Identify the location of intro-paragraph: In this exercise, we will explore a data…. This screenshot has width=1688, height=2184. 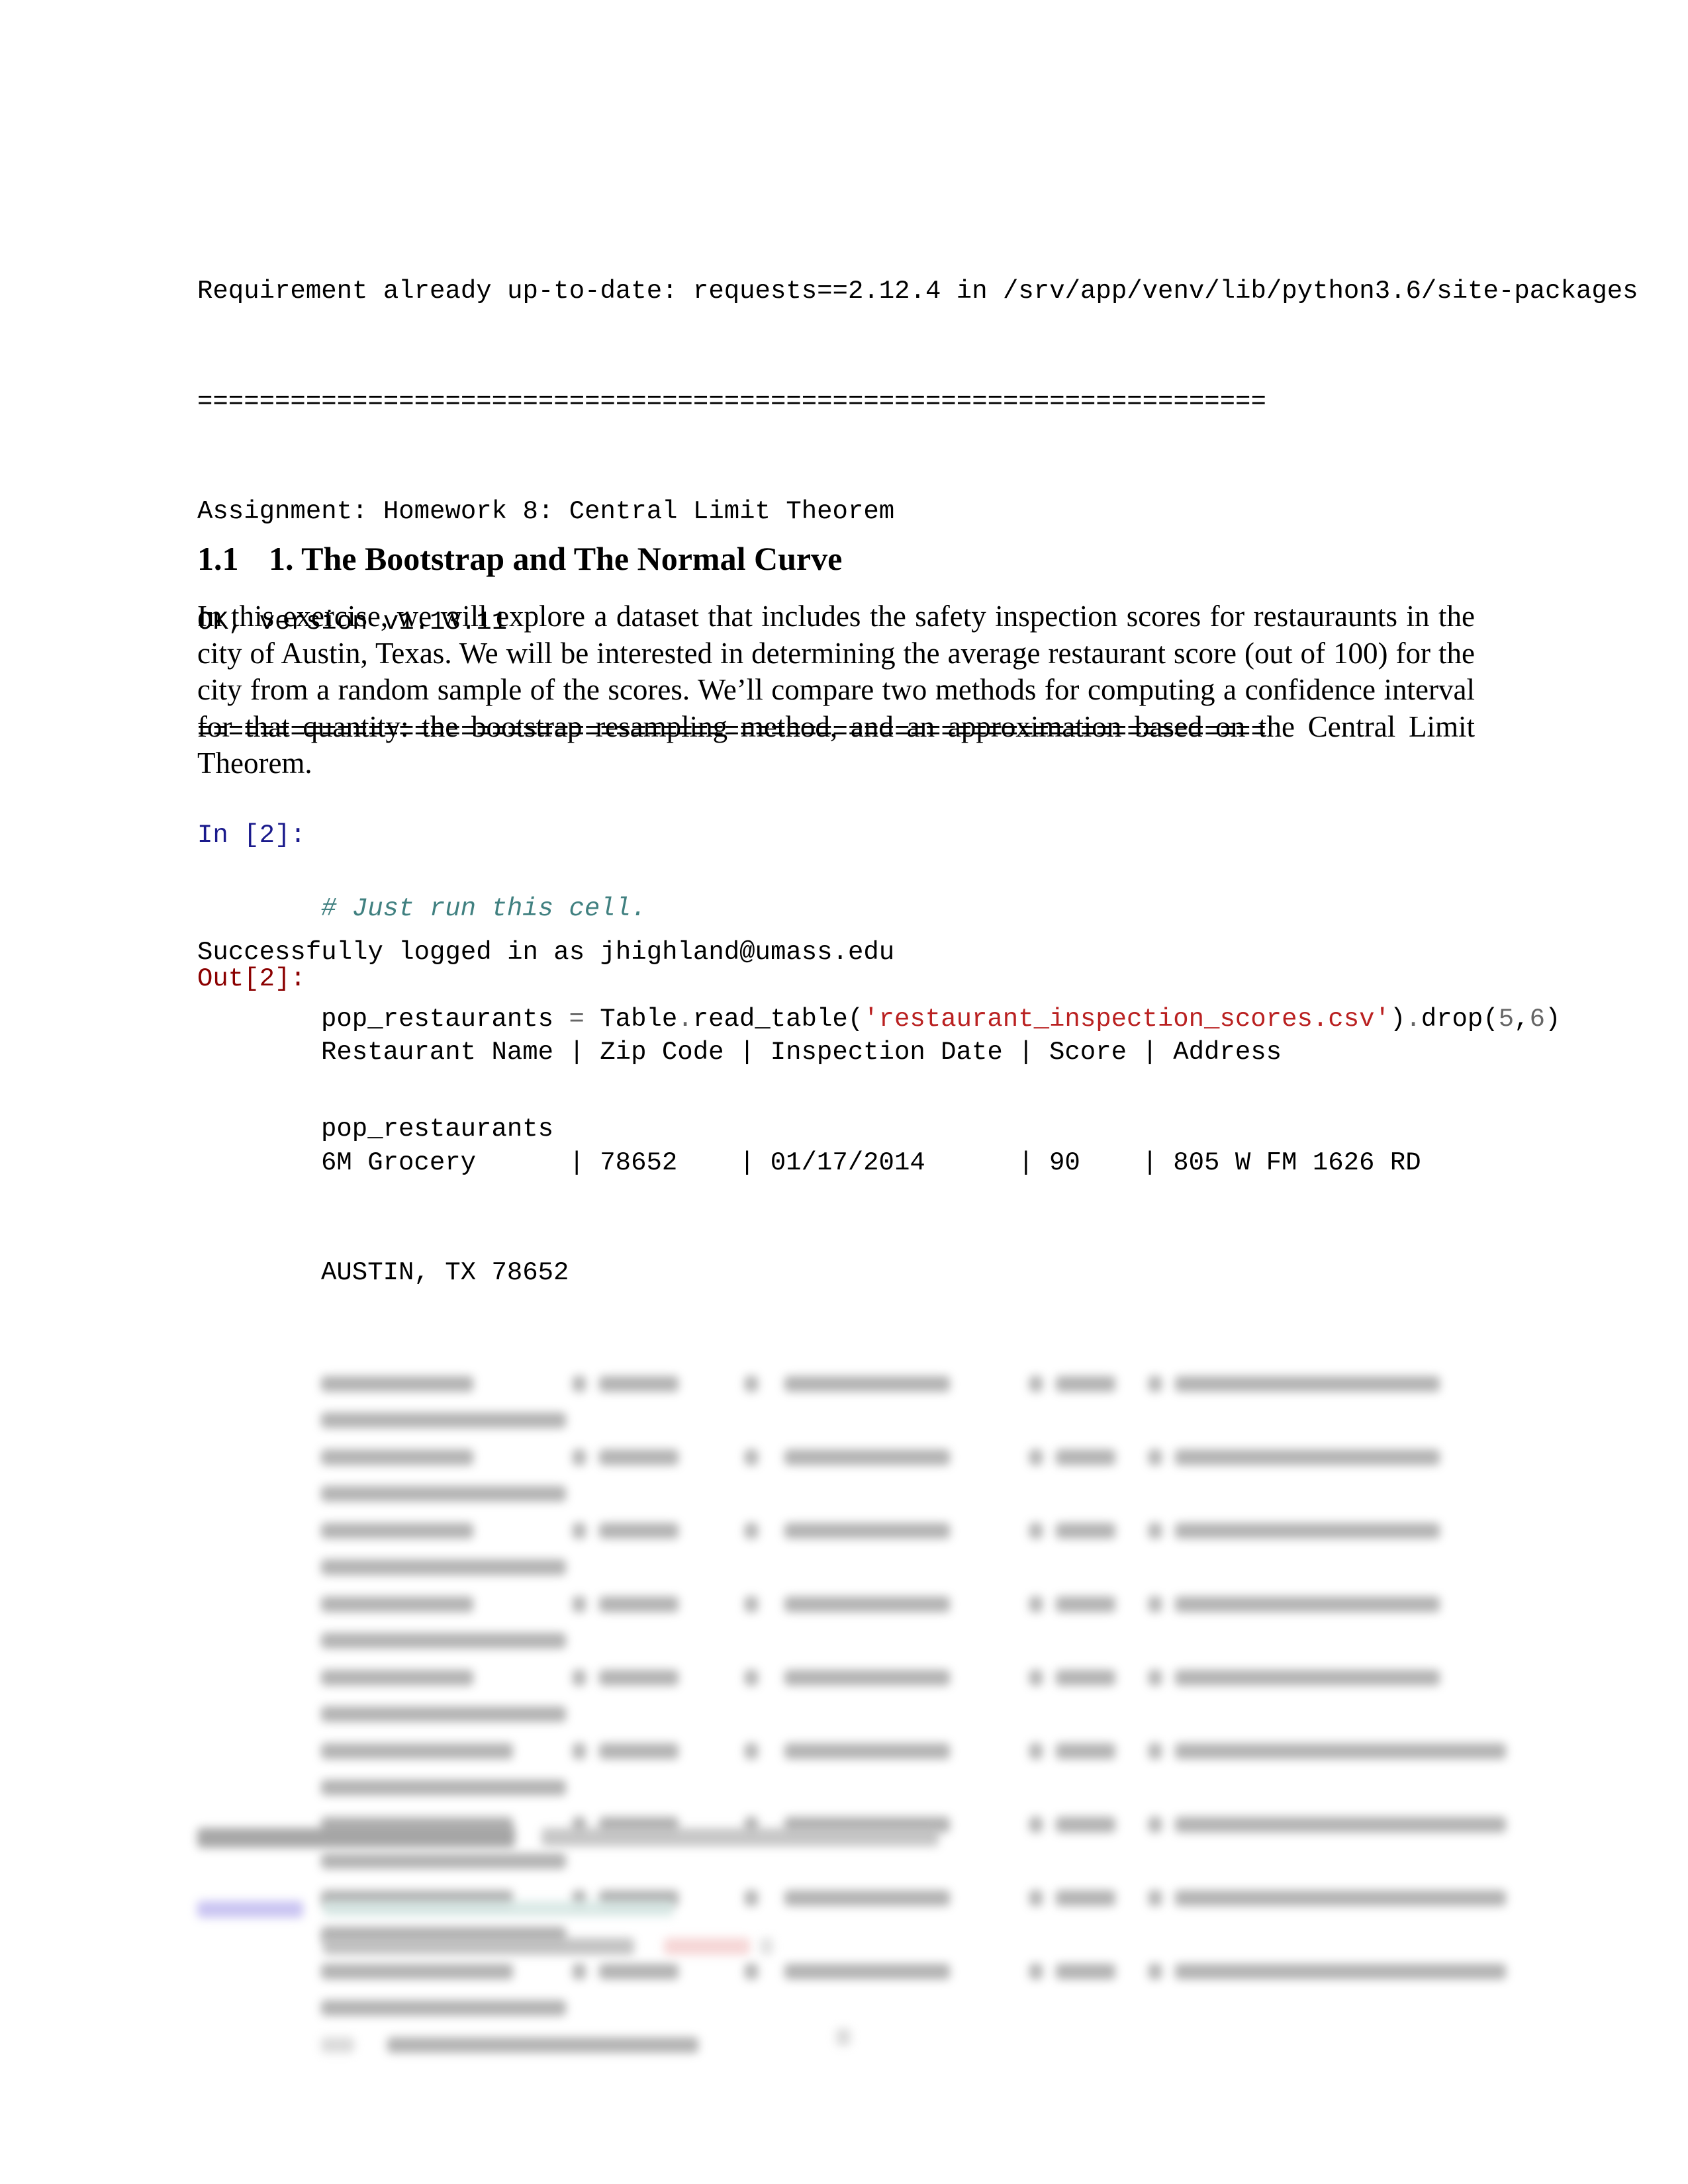
(836, 690).